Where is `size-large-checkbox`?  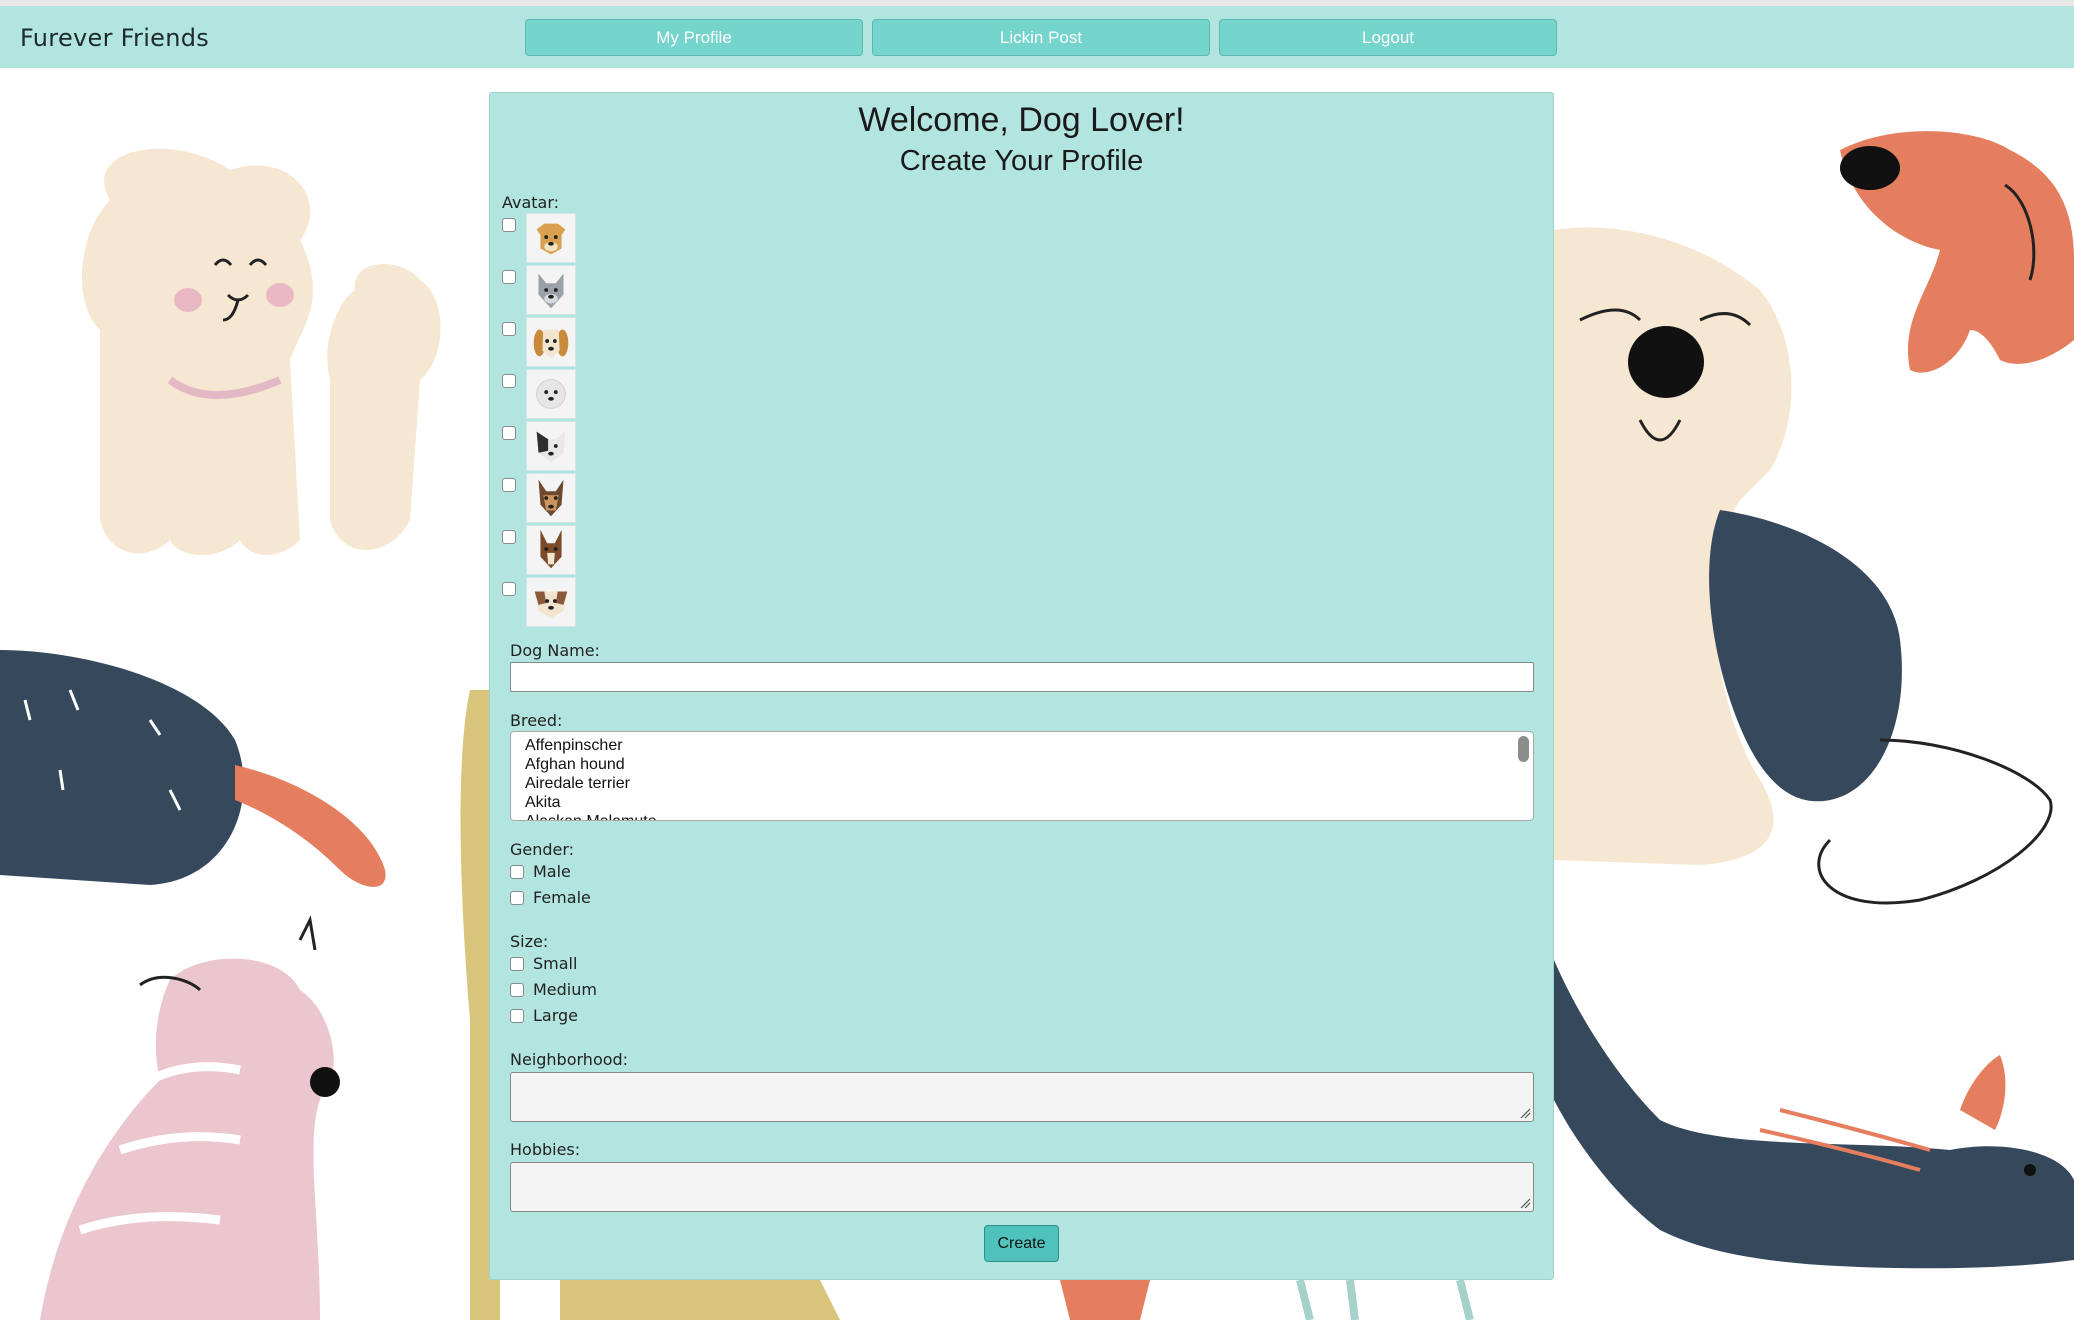 size-large-checkbox is located at coordinates (517, 1016).